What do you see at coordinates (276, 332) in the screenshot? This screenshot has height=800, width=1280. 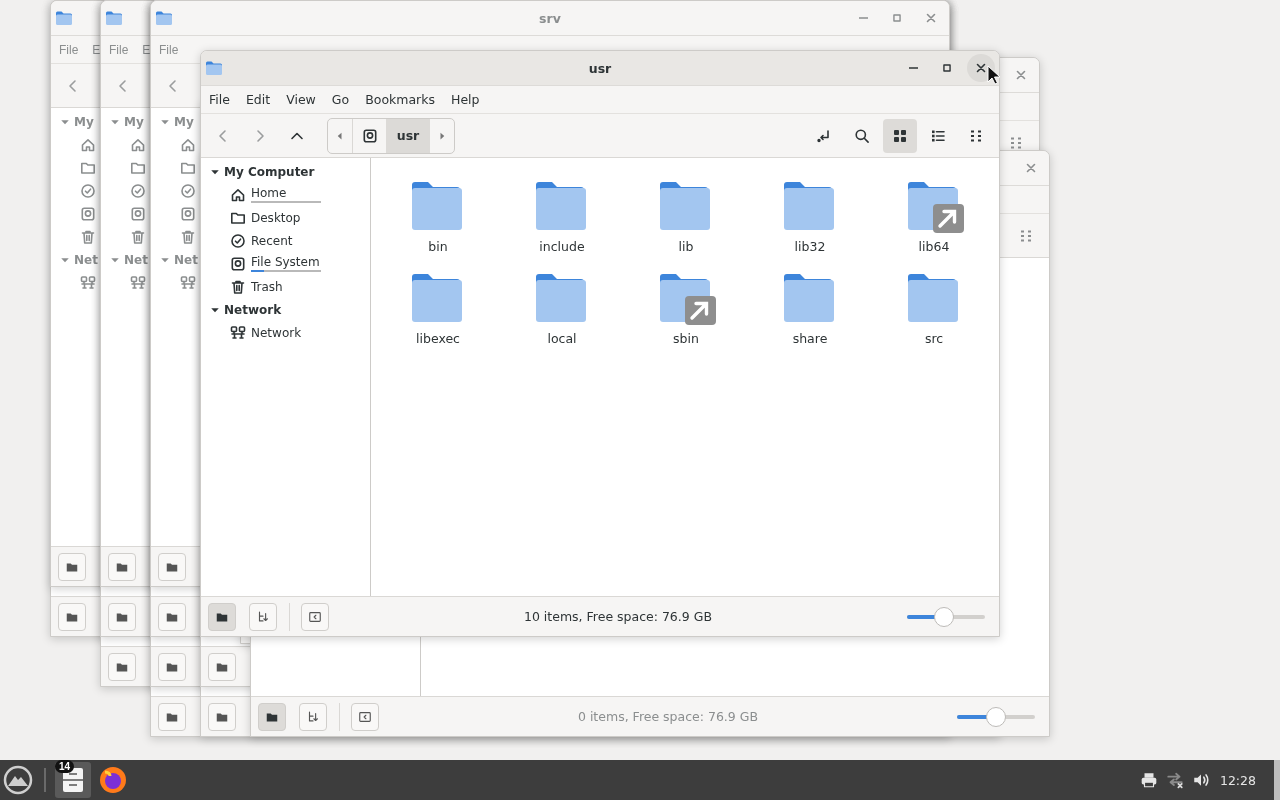 I see `sidebar-item: Network` at bounding box center [276, 332].